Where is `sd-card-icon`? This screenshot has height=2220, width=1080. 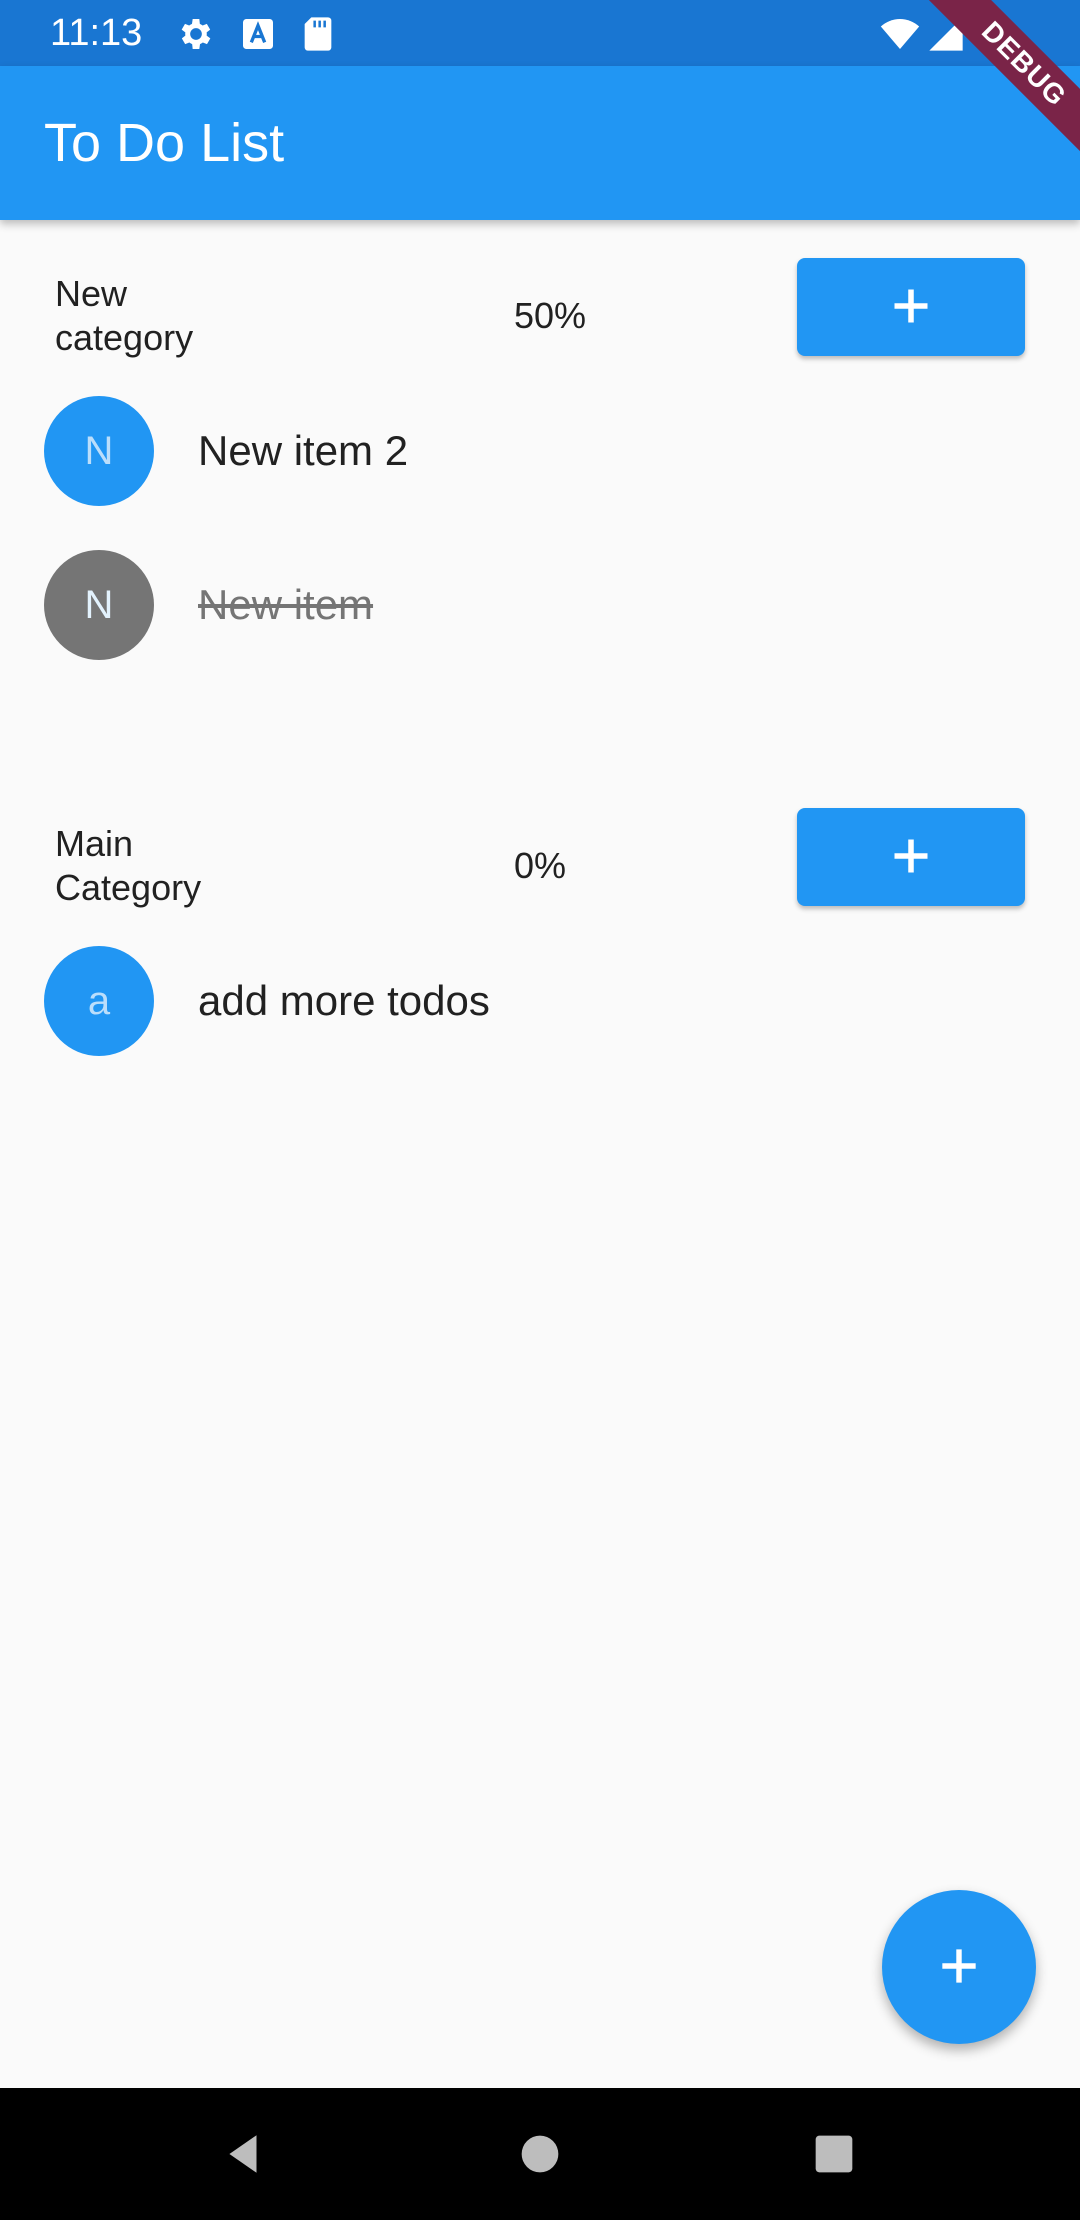
sd-card-icon is located at coordinates (318, 34).